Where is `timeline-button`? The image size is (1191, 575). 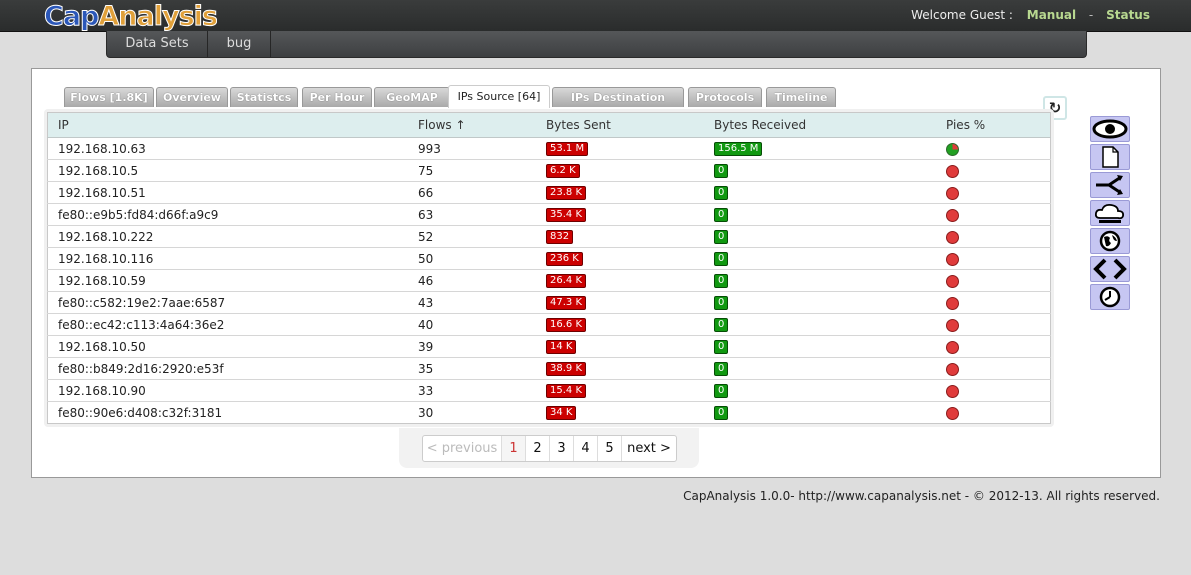 timeline-button is located at coordinates (1110, 297).